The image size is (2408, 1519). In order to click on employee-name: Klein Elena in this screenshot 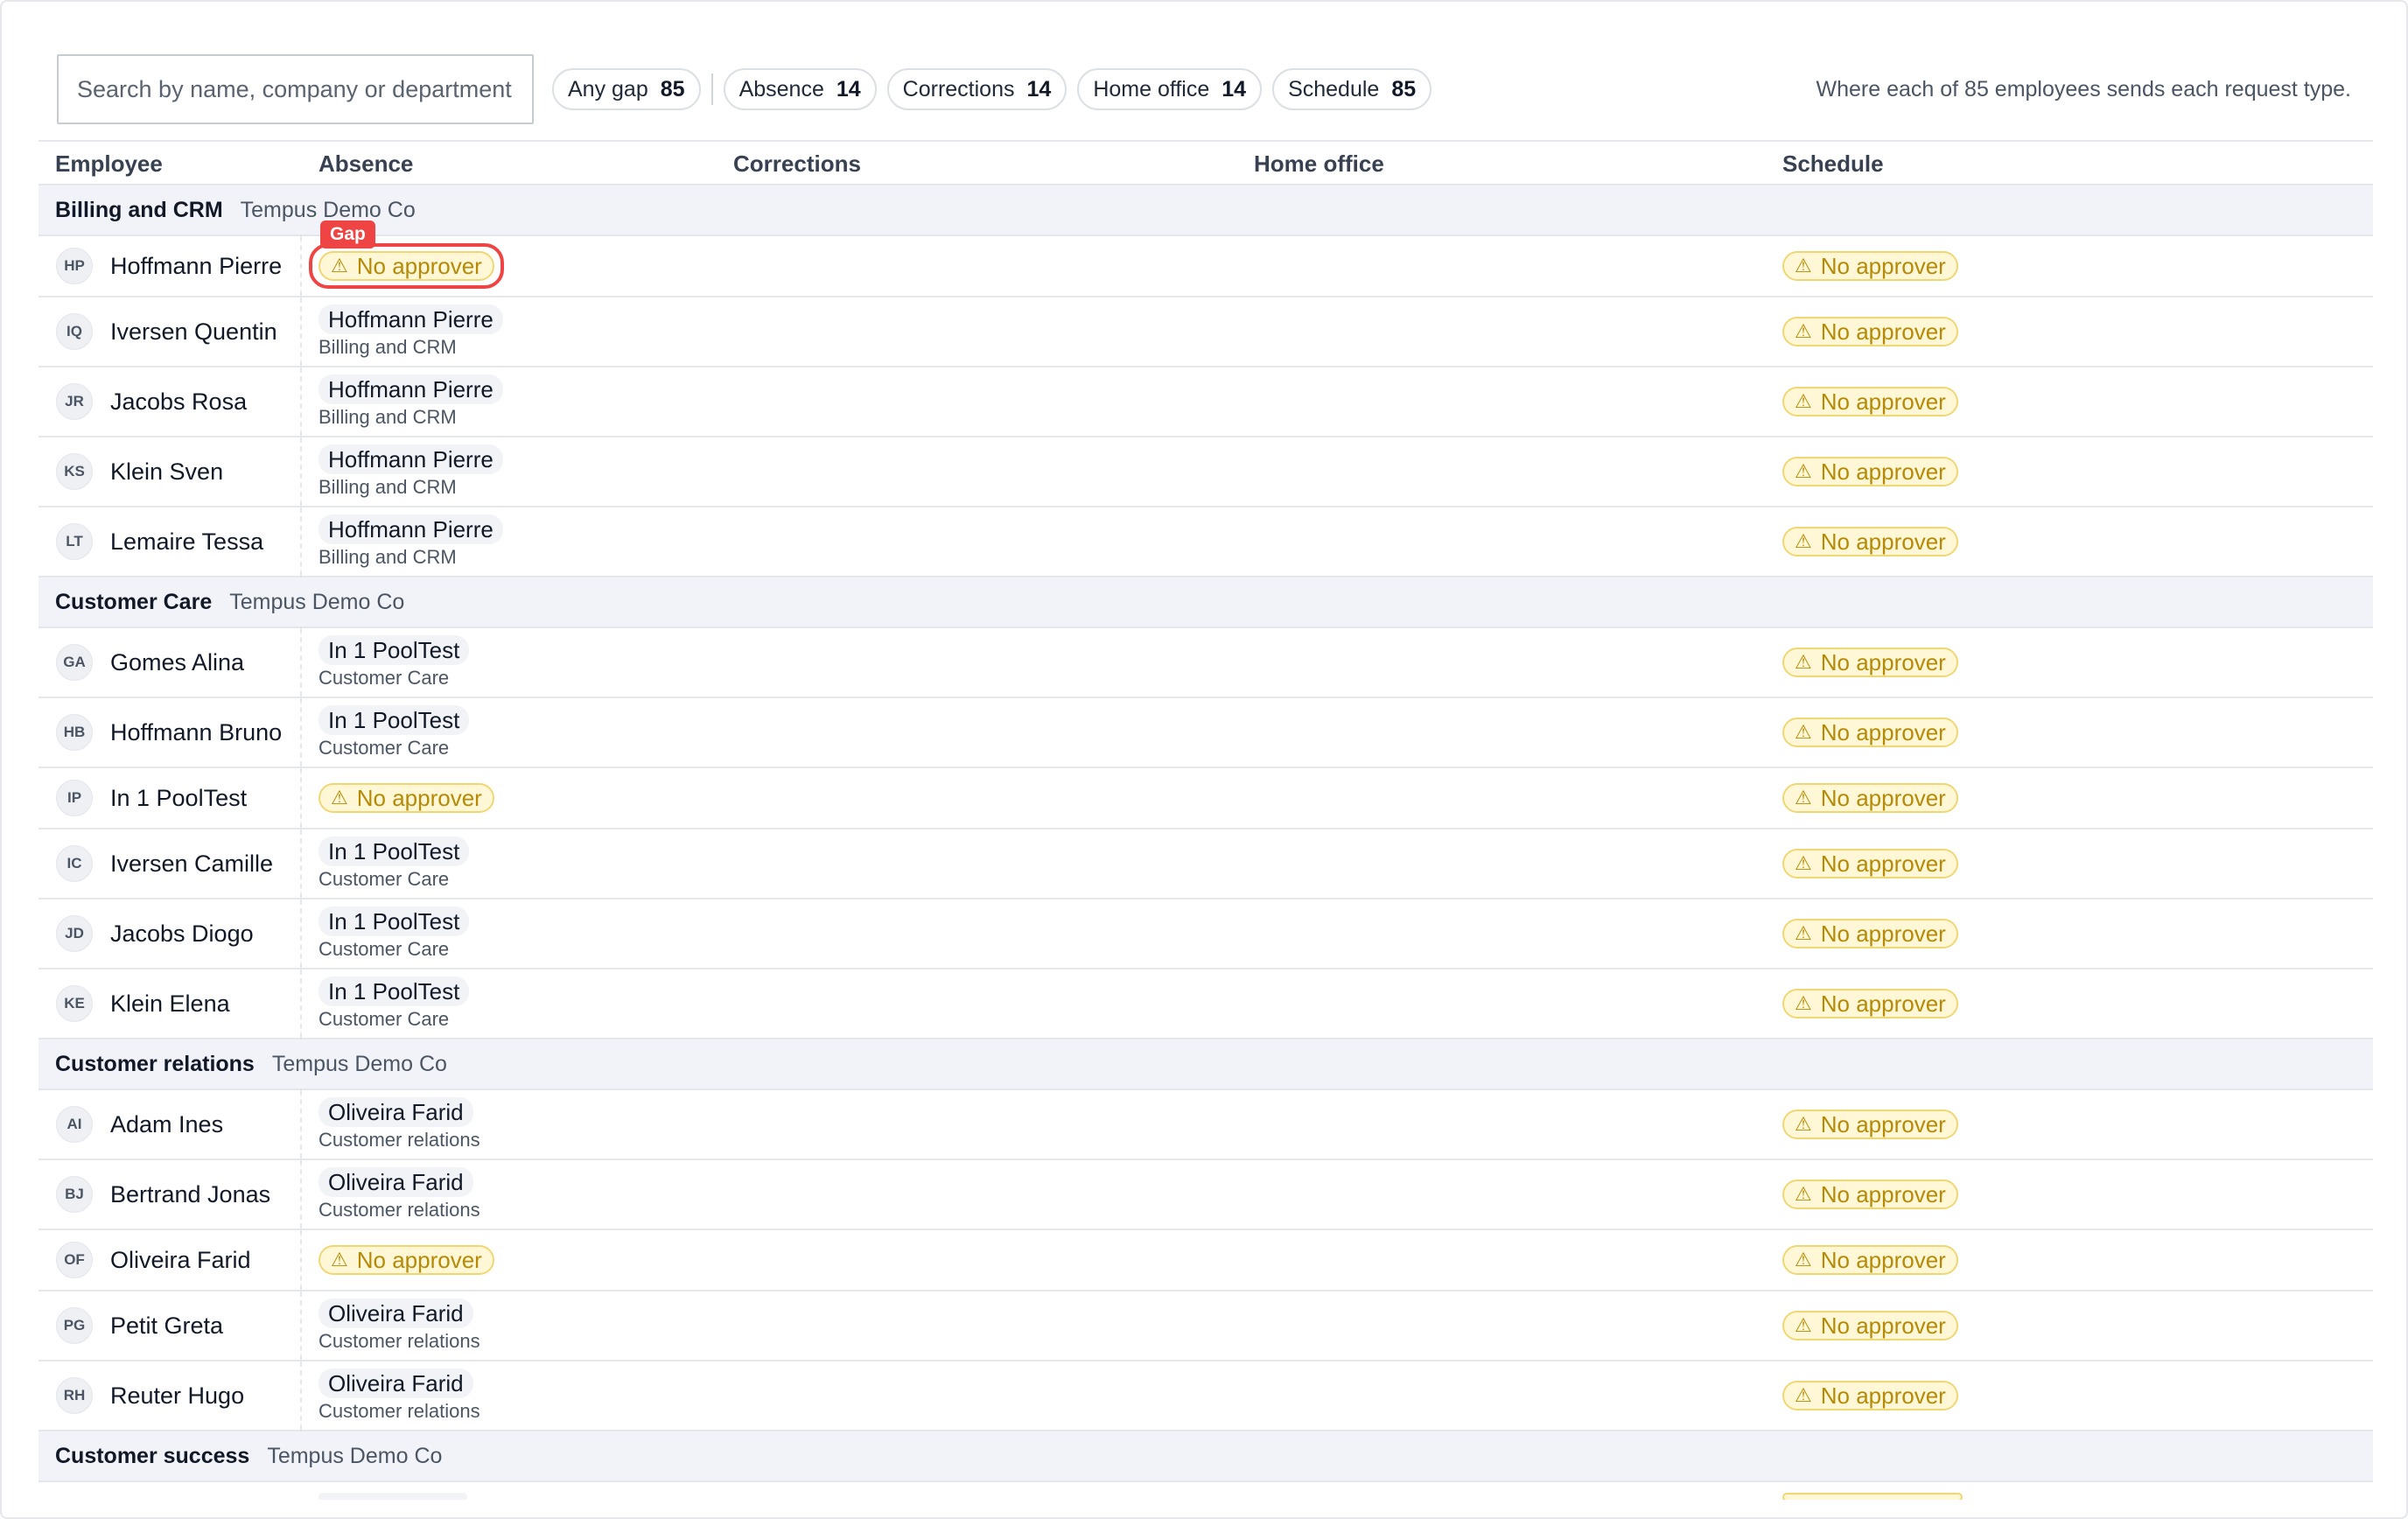, I will do `click(170, 1003)`.